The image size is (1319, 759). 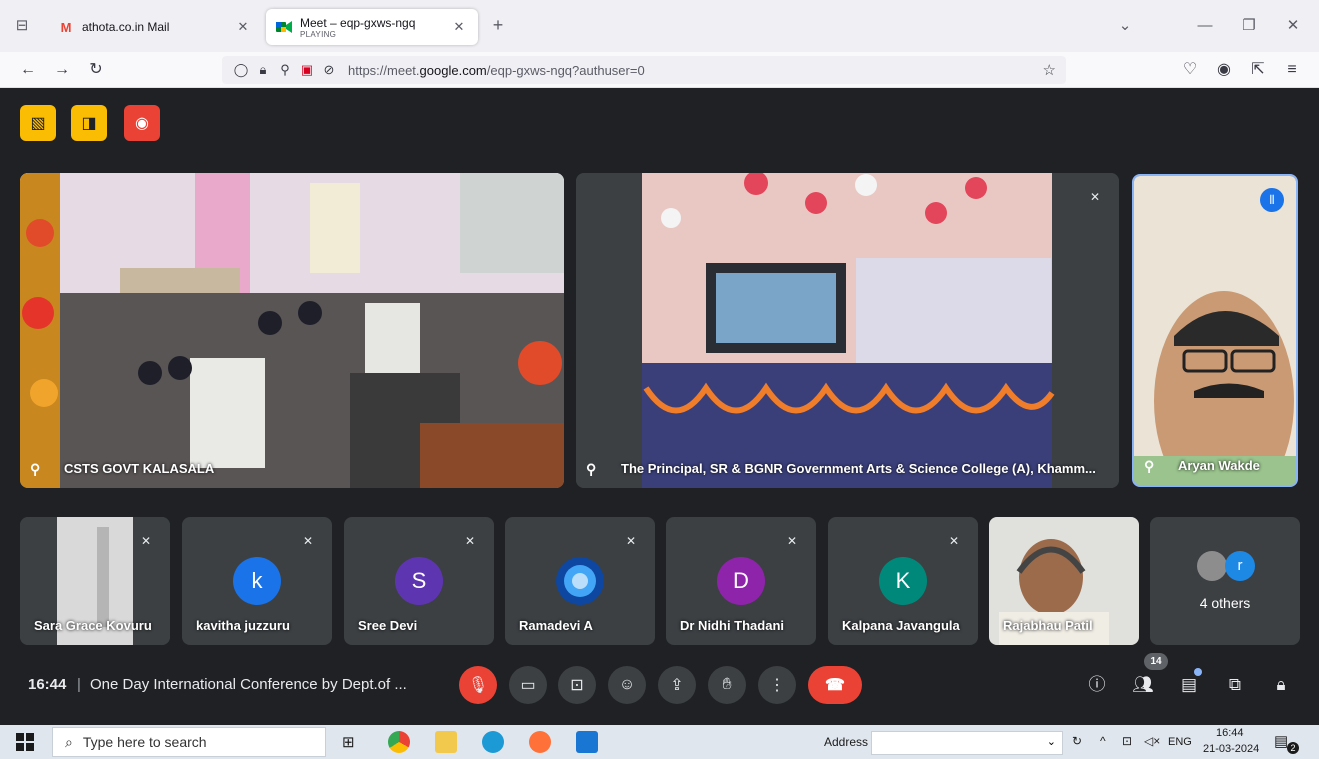 I want to click on playing-label: PLAYING, so click(x=318, y=34).